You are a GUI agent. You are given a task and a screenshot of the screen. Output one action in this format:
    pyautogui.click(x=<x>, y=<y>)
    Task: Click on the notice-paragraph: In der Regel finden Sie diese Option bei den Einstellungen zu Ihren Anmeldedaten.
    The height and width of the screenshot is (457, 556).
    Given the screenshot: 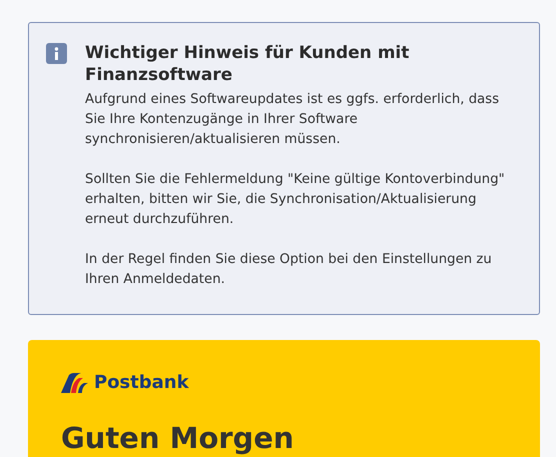 What is the action you would take?
    pyautogui.click(x=289, y=270)
    